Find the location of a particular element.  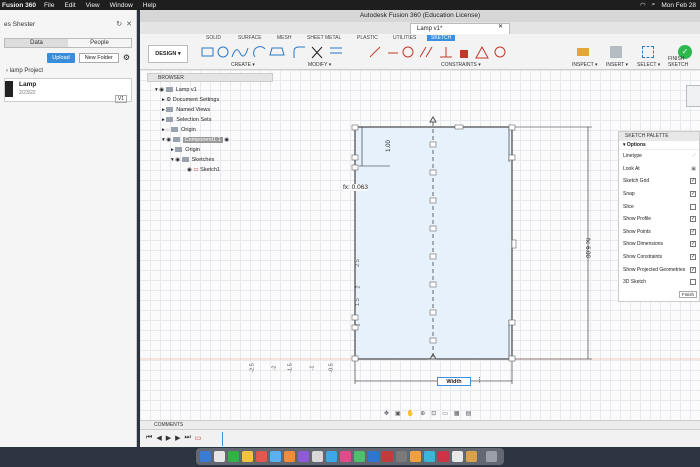

user-name: es Shester is located at coordinates (19, 24).